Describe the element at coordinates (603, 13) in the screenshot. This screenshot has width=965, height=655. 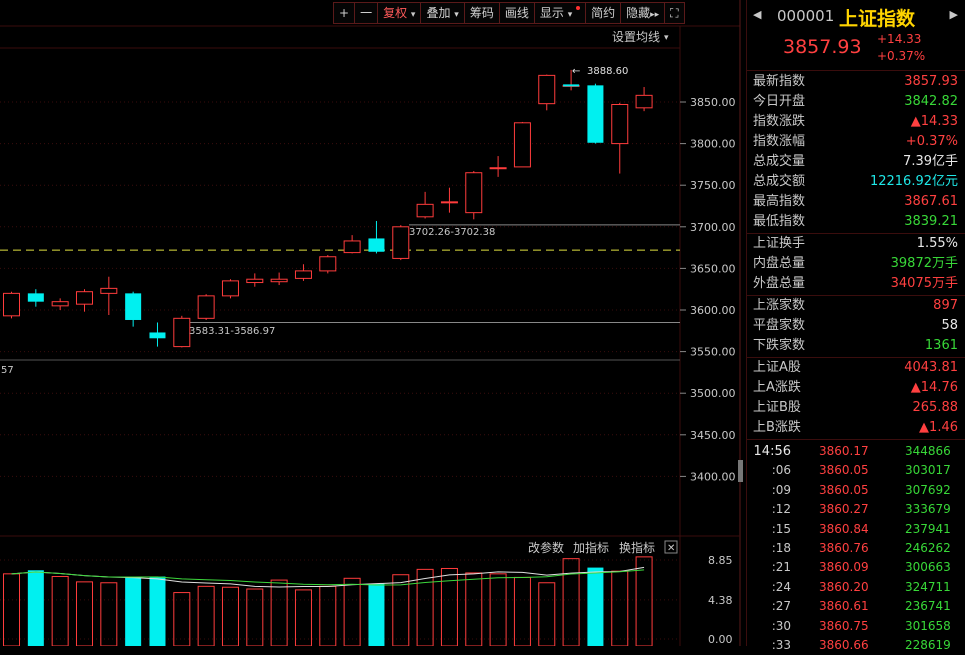
I see `jianyue-button: 简约` at that location.